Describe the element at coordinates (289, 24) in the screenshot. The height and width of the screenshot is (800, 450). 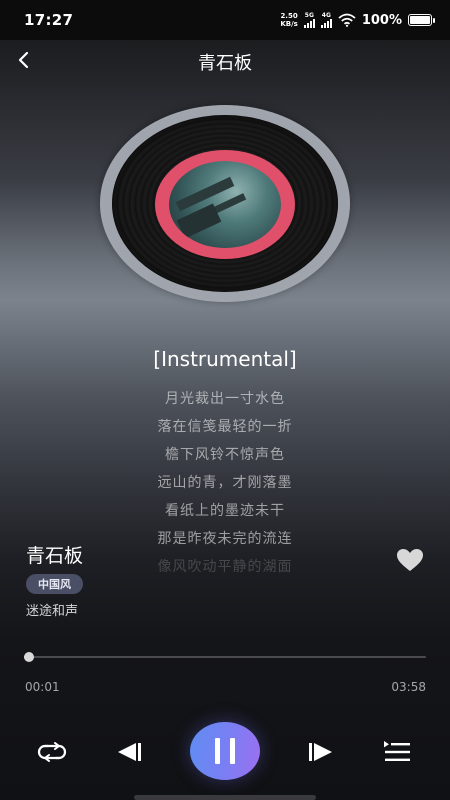
I see `network-speed-unit: KB/s` at that location.